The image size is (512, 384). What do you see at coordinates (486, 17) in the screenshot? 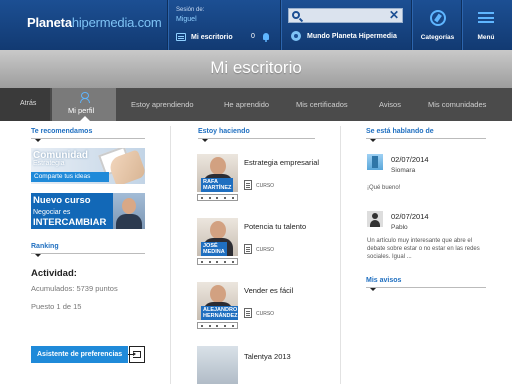
I see `hamburger-icon` at bounding box center [486, 17].